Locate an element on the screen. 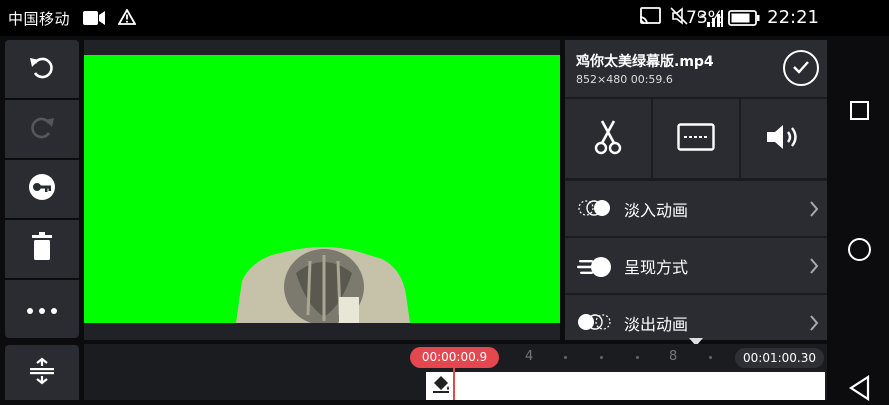 This screenshot has width=889, height=405. scissors-icon is located at coordinates (608, 139).